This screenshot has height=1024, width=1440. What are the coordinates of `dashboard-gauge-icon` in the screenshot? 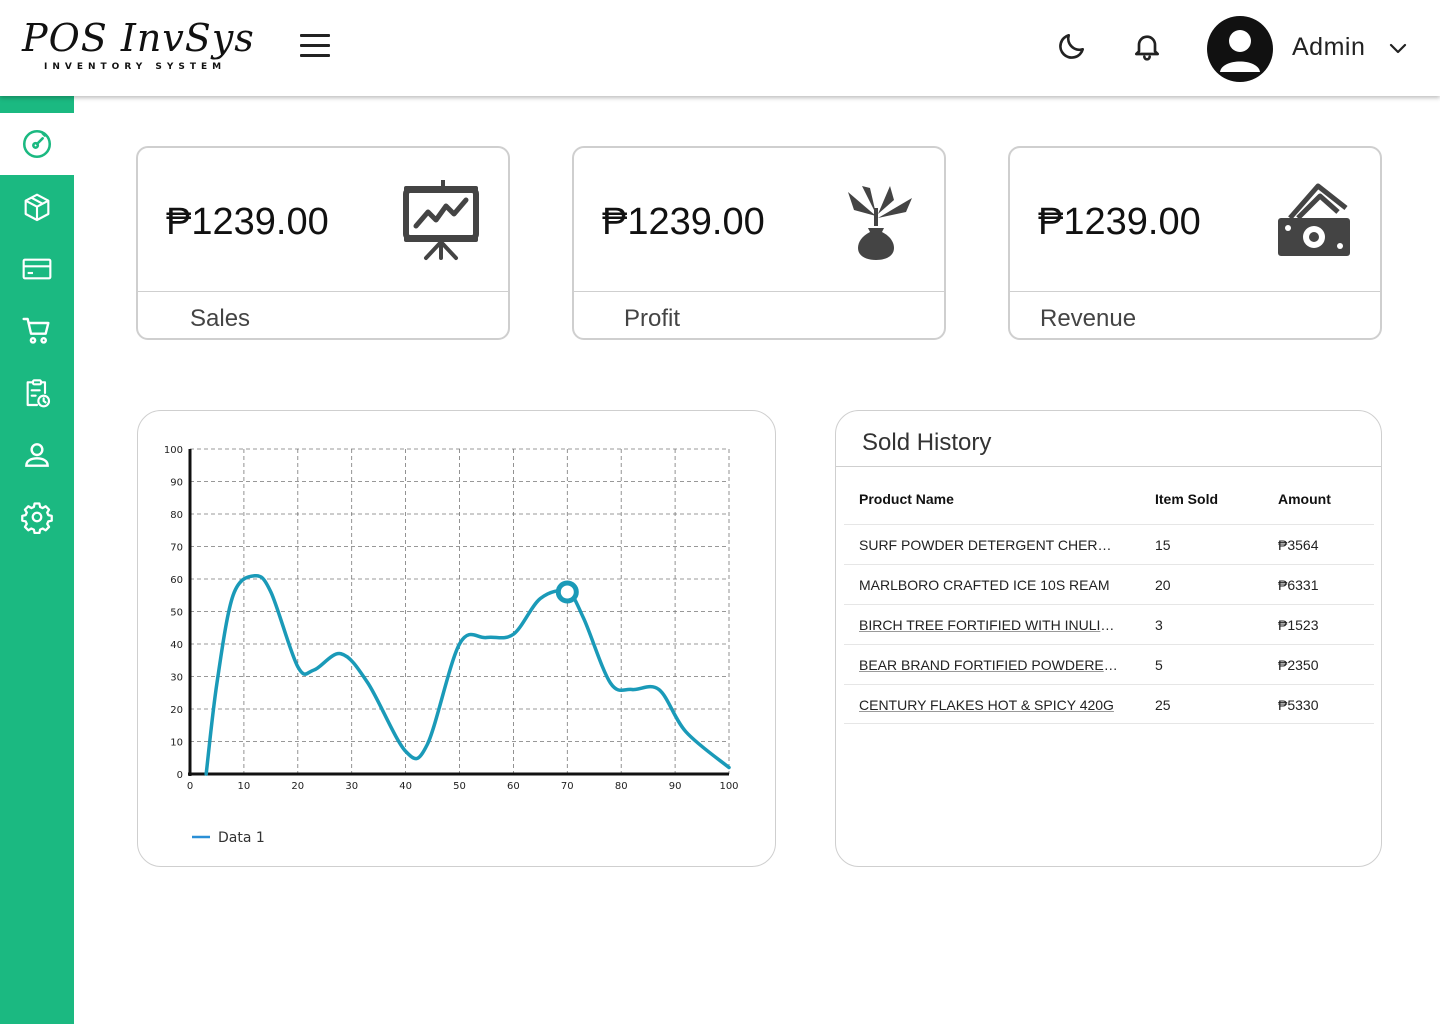 It's located at (37, 144).